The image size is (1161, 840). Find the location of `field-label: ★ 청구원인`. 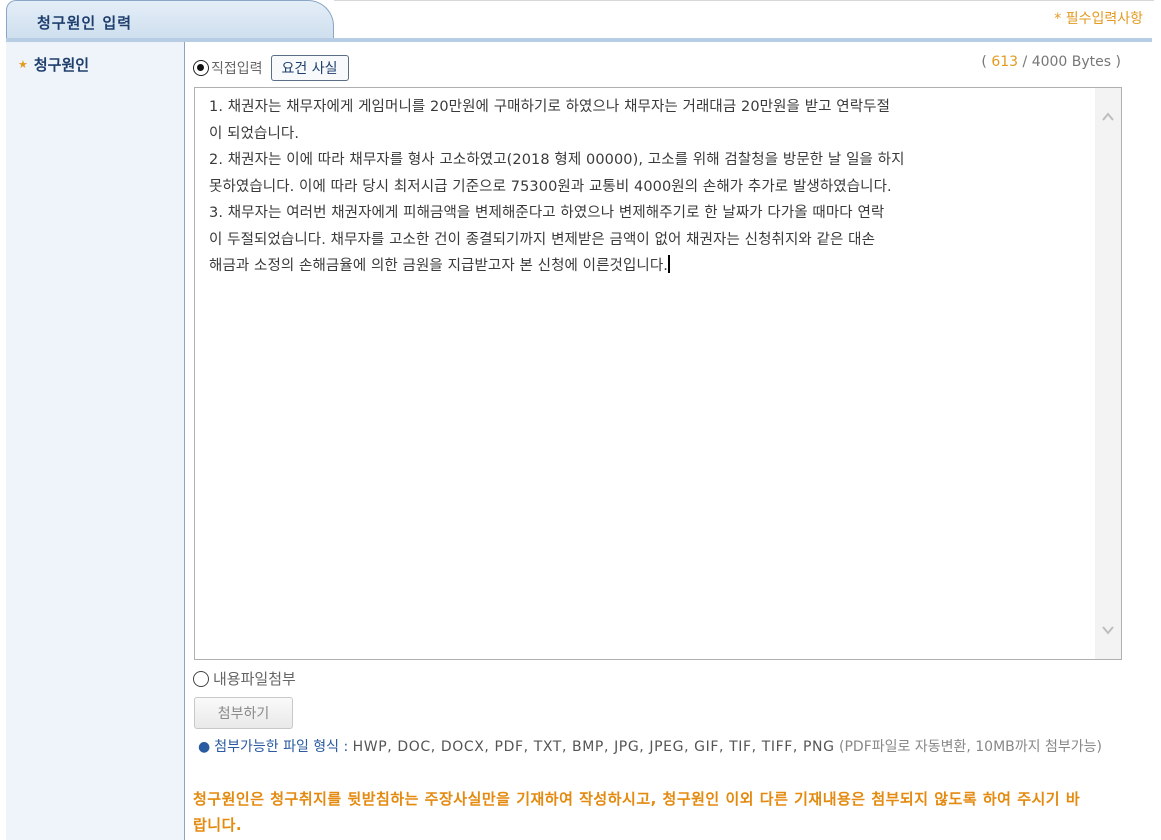

field-label: ★ 청구원인 is located at coordinates (53, 64).